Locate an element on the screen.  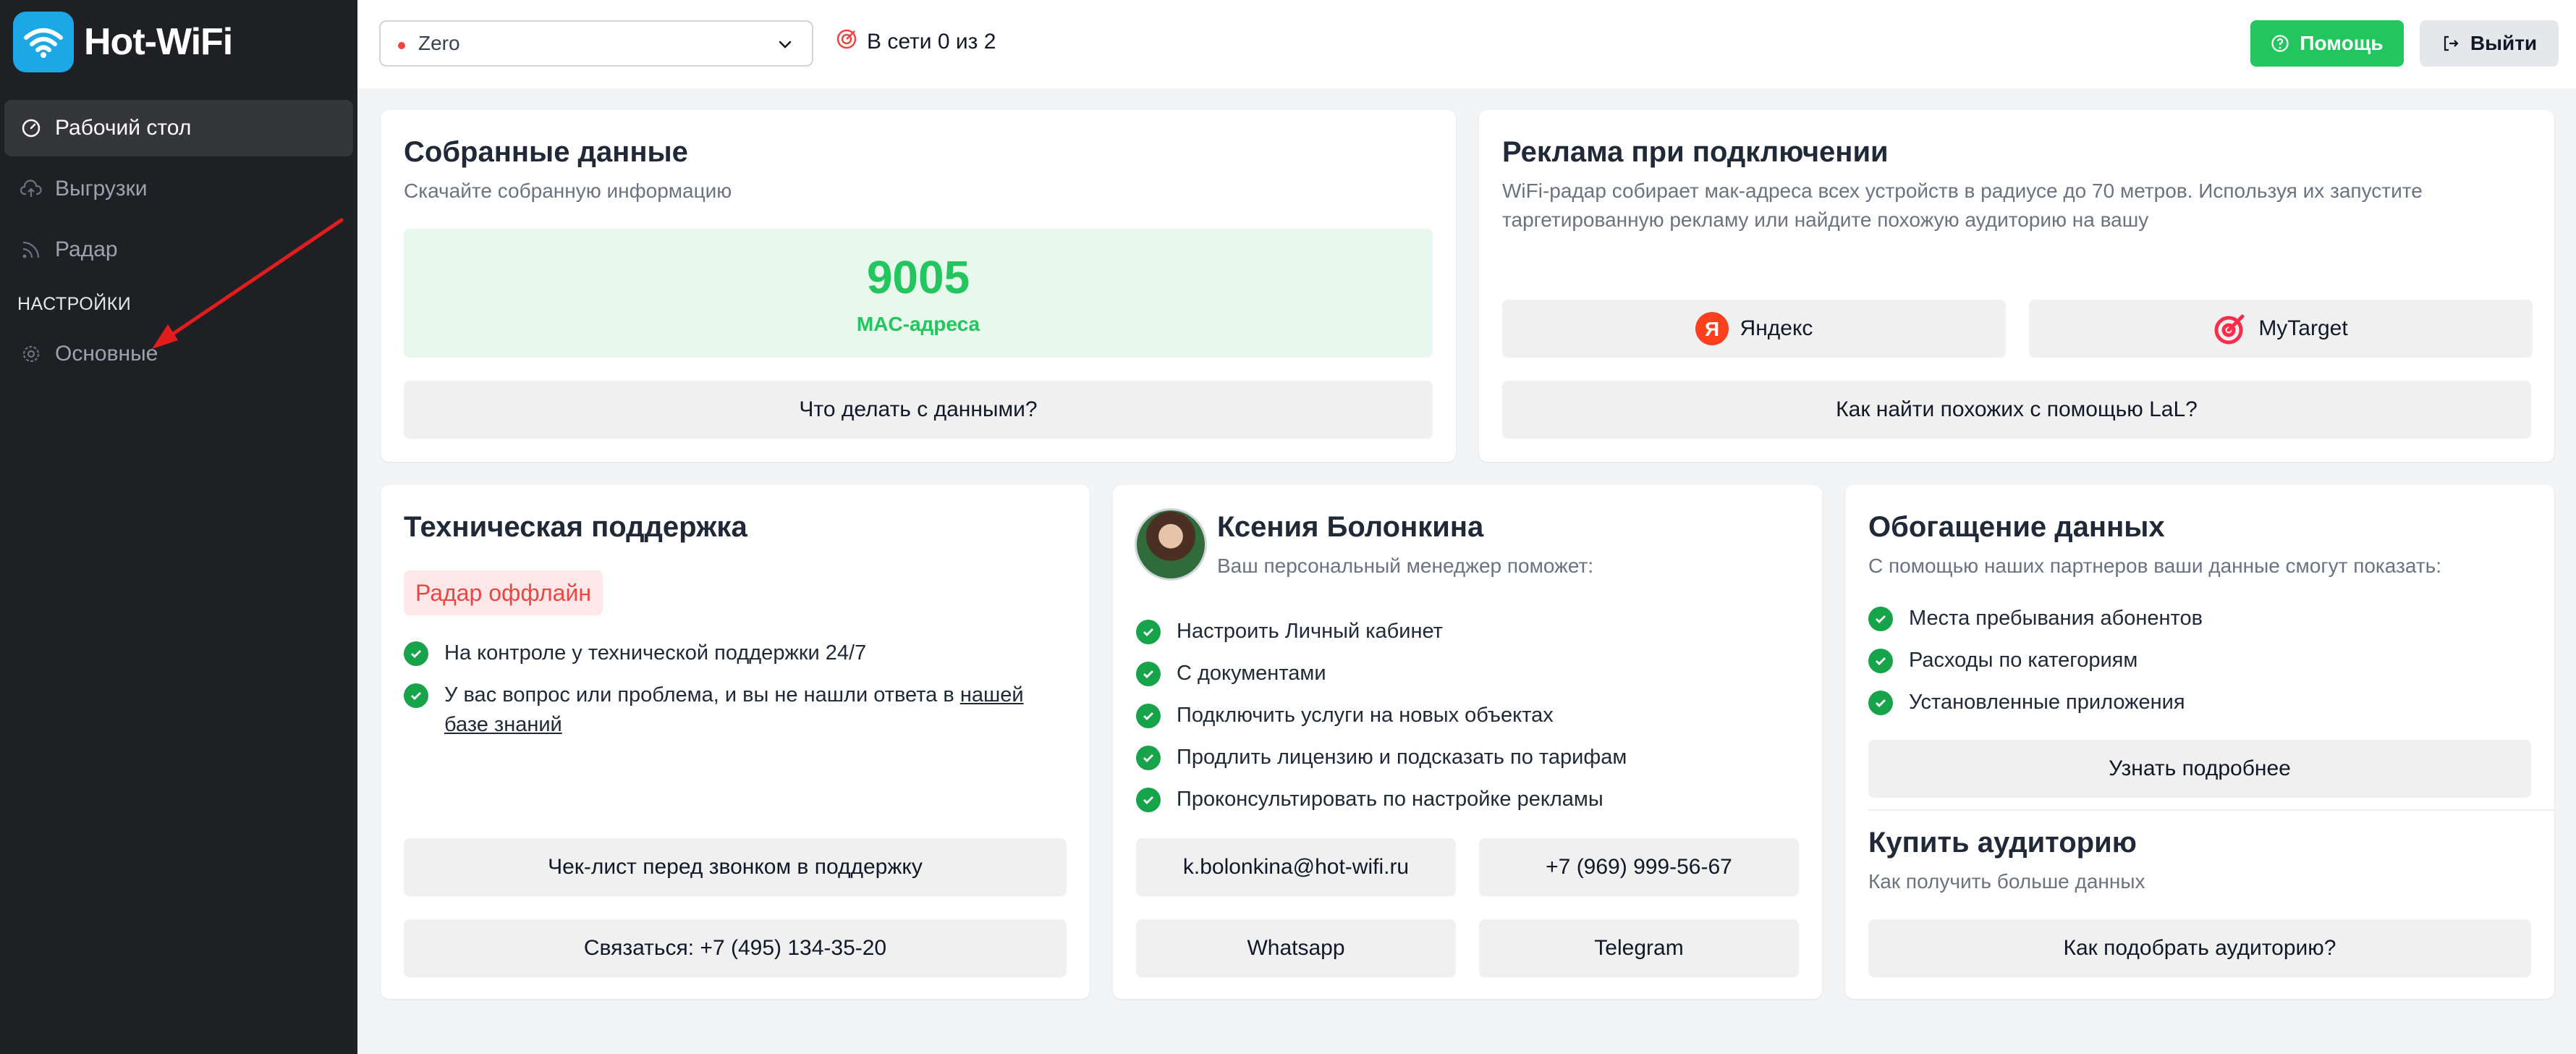
svg-text: Я is located at coordinates (1711, 329).